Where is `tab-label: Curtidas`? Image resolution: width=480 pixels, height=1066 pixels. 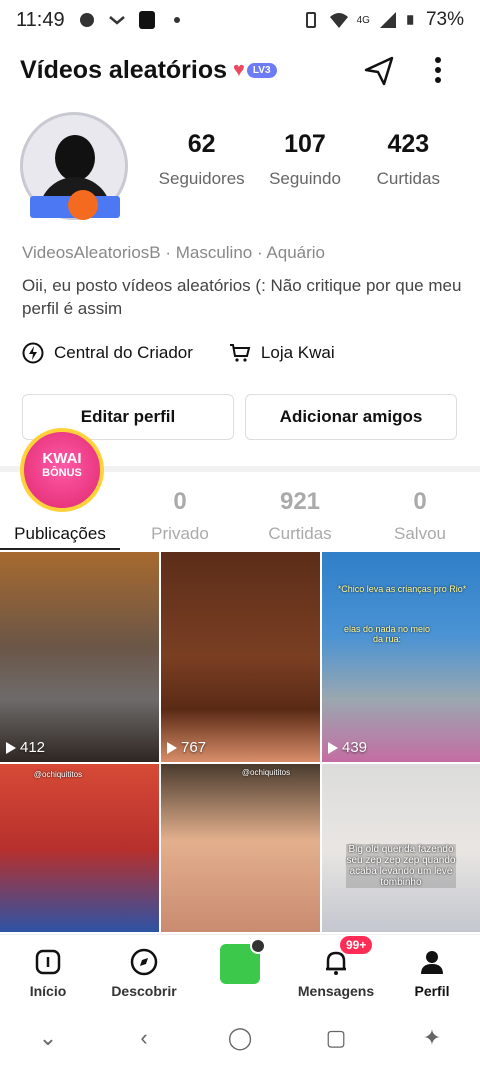
tab-label: Curtidas is located at coordinates (300, 533).